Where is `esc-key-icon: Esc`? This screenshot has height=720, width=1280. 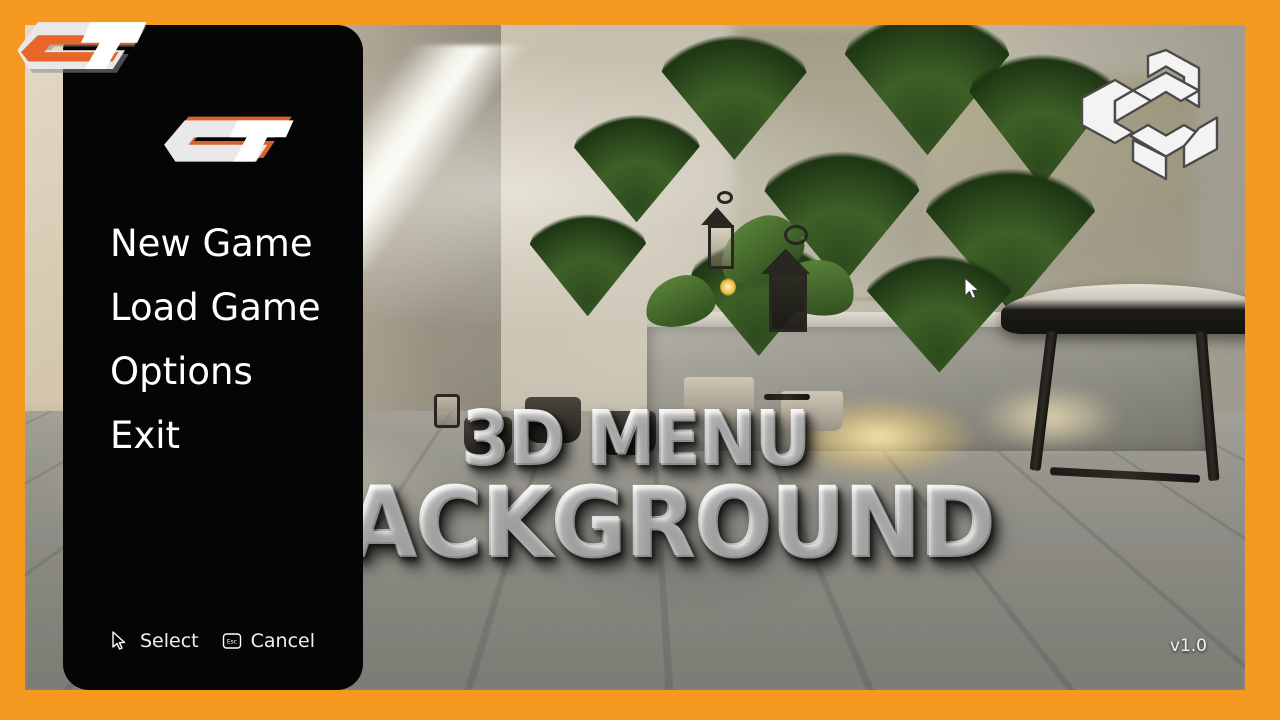 esc-key-icon: Esc is located at coordinates (231, 641).